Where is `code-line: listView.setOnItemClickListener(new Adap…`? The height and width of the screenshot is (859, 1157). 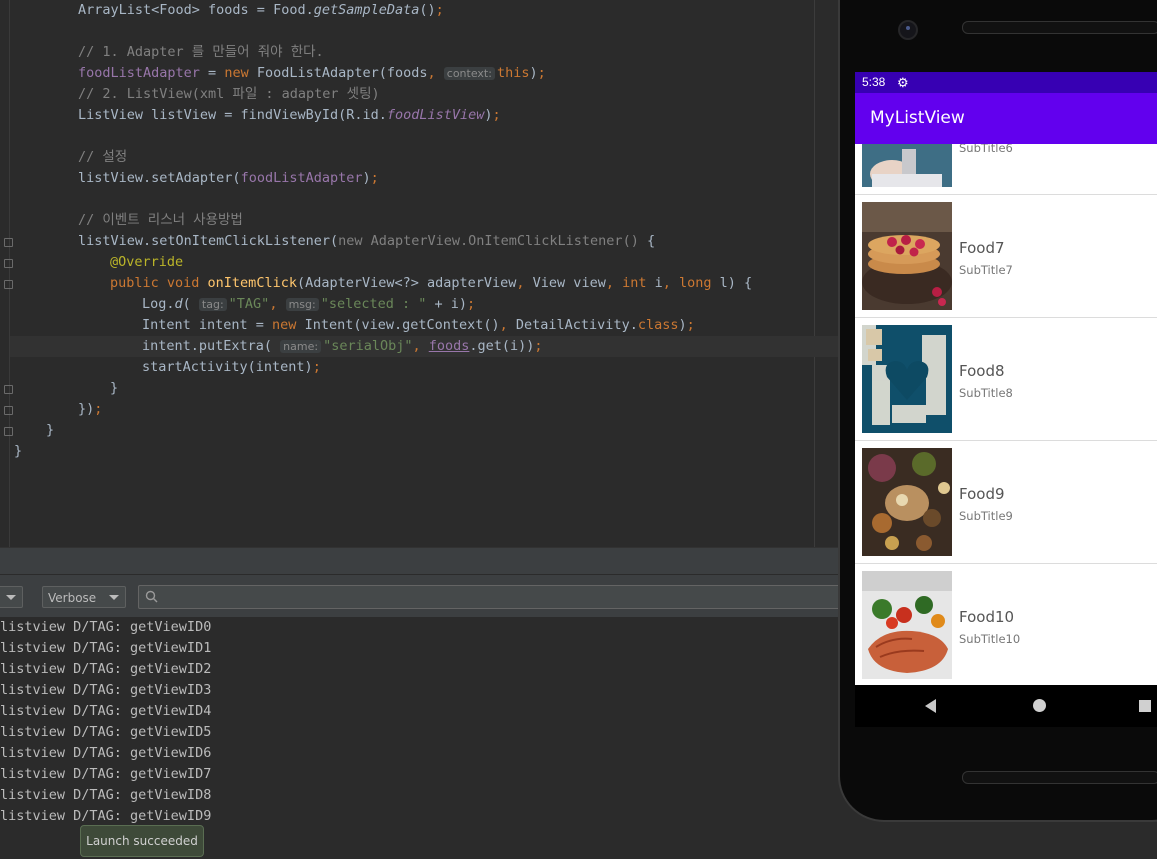
code-line: listView.setOnItemClickListener(new Adap… is located at coordinates (366, 241).